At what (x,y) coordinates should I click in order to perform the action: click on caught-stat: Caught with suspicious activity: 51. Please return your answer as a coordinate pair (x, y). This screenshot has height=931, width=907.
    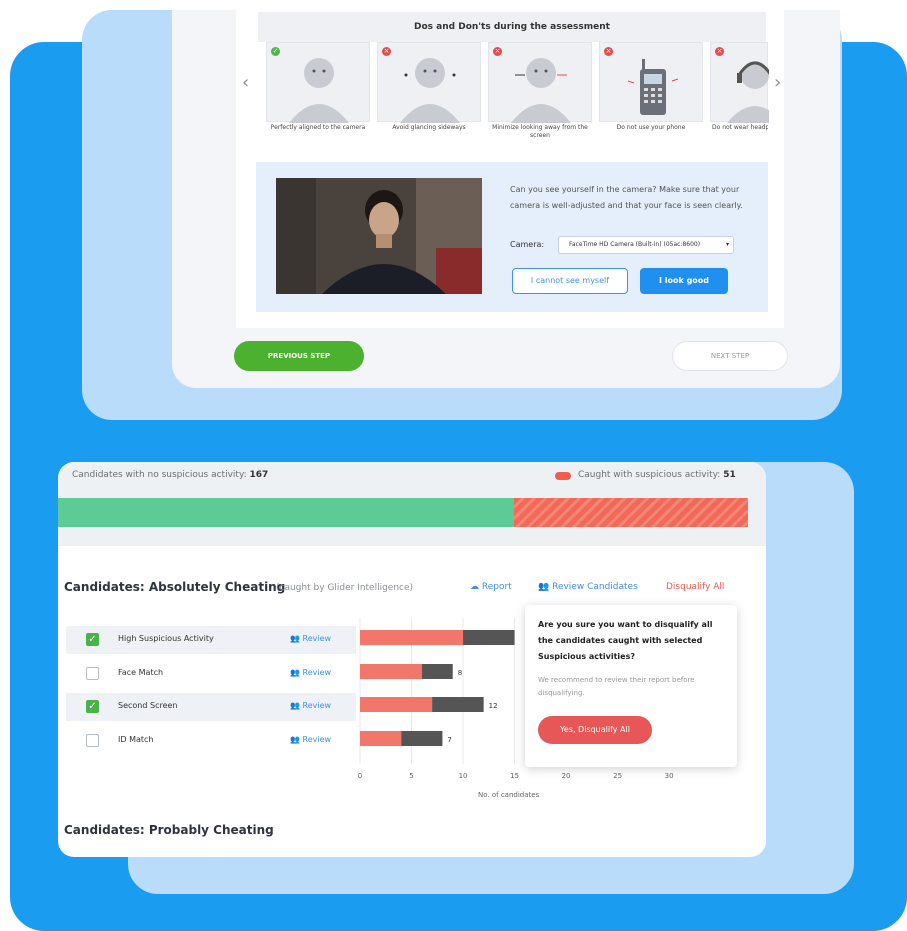
    Looking at the image, I should click on (657, 475).